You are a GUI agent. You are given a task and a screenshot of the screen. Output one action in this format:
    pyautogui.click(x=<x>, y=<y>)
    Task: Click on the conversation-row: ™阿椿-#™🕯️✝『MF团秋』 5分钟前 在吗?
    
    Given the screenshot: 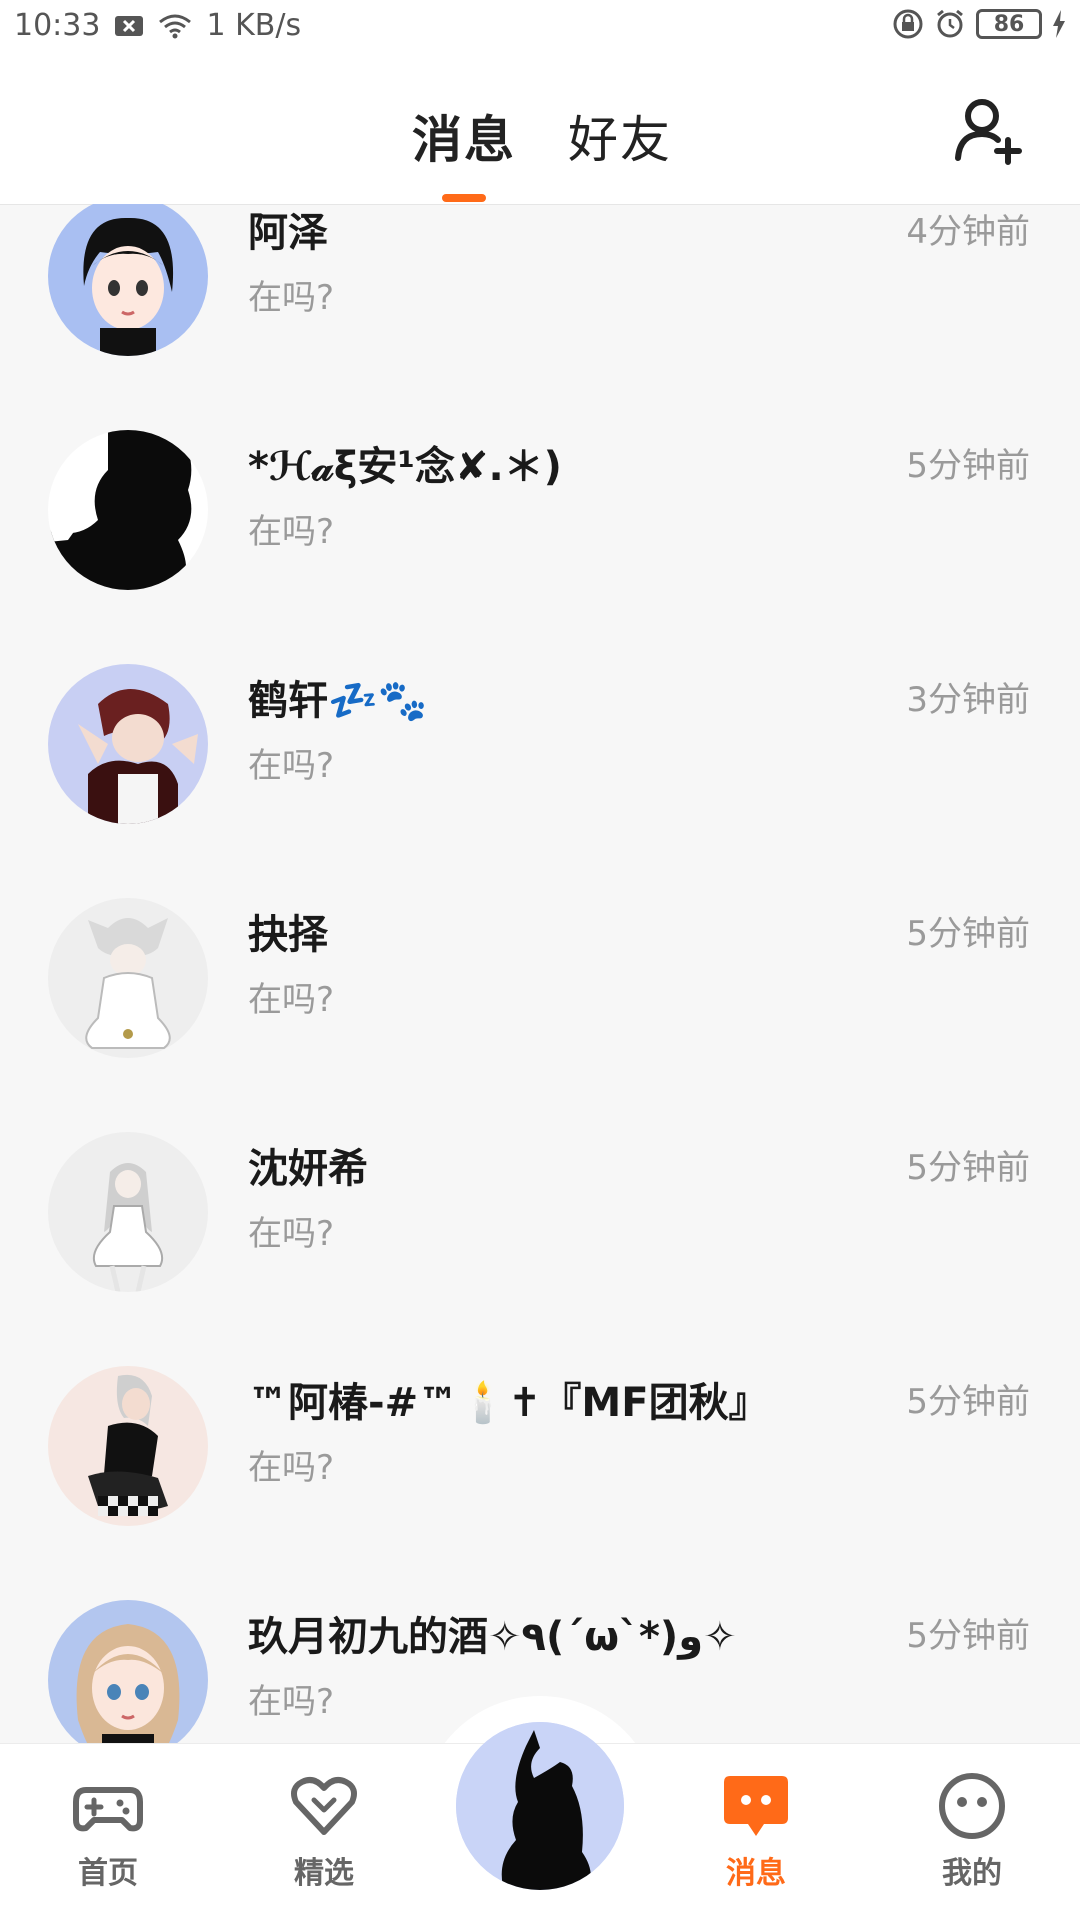 What is the action you would take?
    pyautogui.click(x=540, y=1483)
    